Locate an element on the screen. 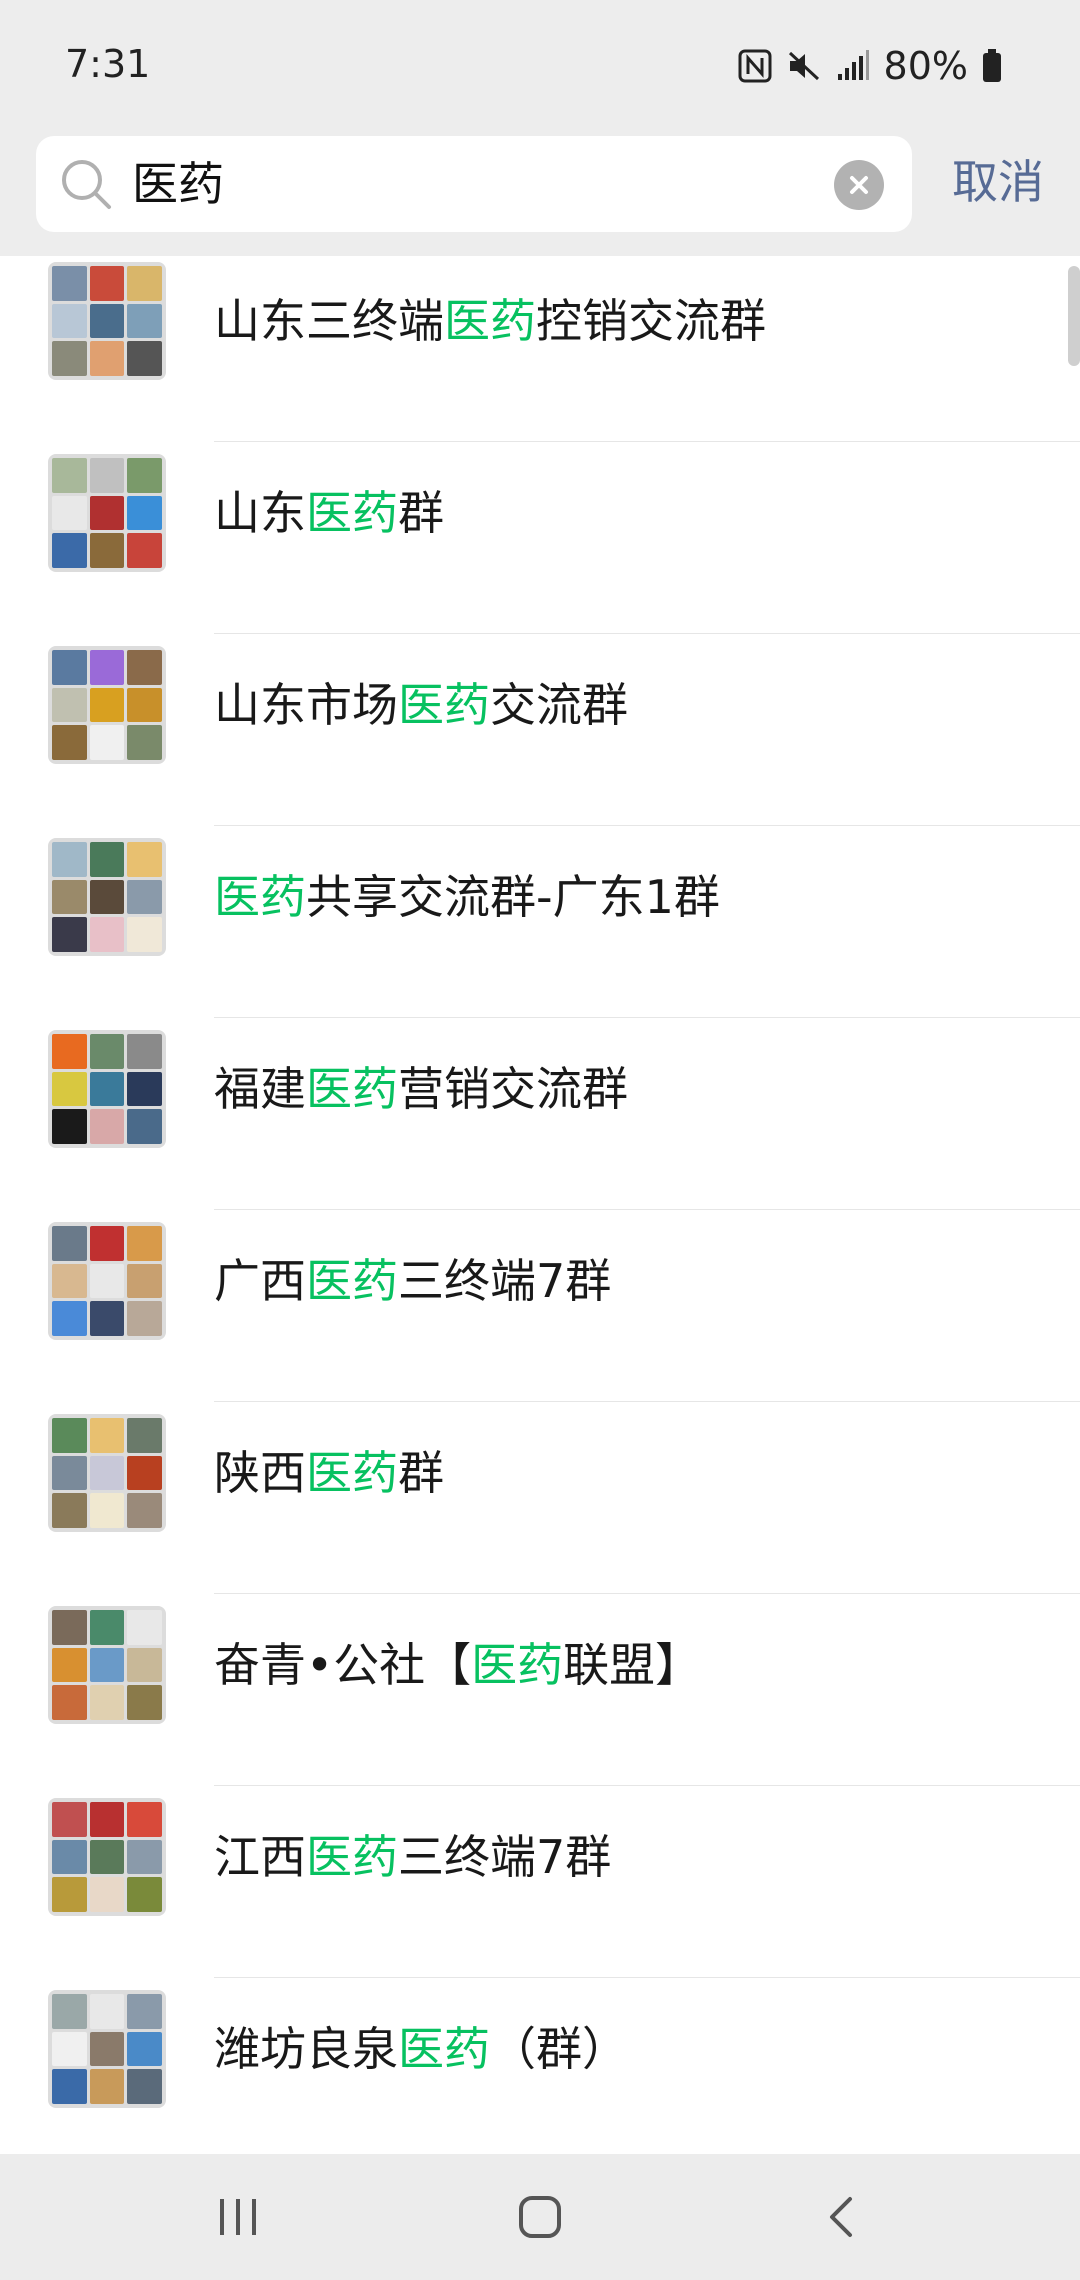 The image size is (1080, 2280). recent-apps-button is located at coordinates (238, 2217).